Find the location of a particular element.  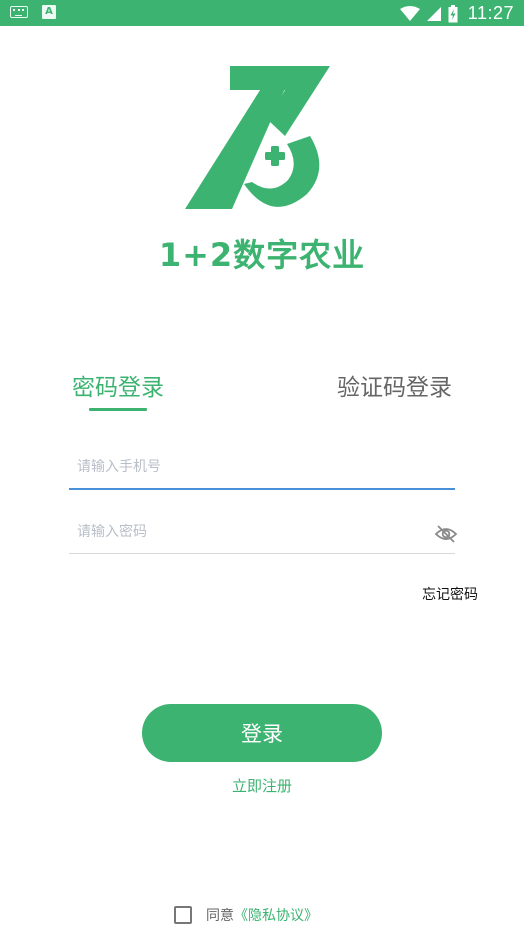

wifi-icon is located at coordinates (409, 13).